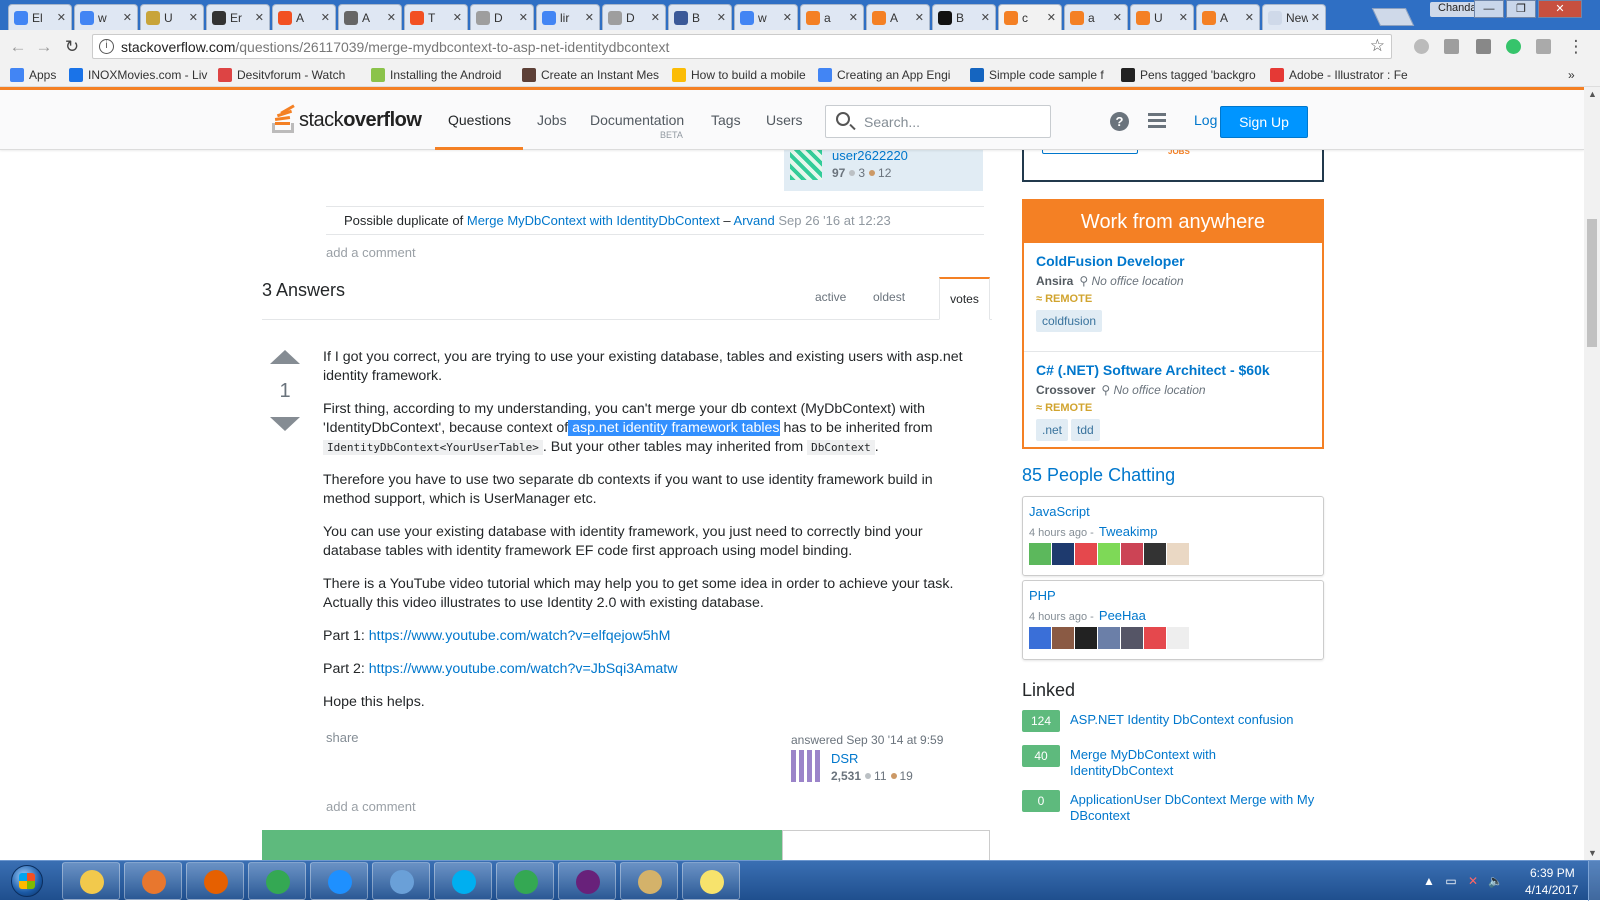  Describe the element at coordinates (339, 881) in the screenshot. I see `taskbar-ie` at that location.